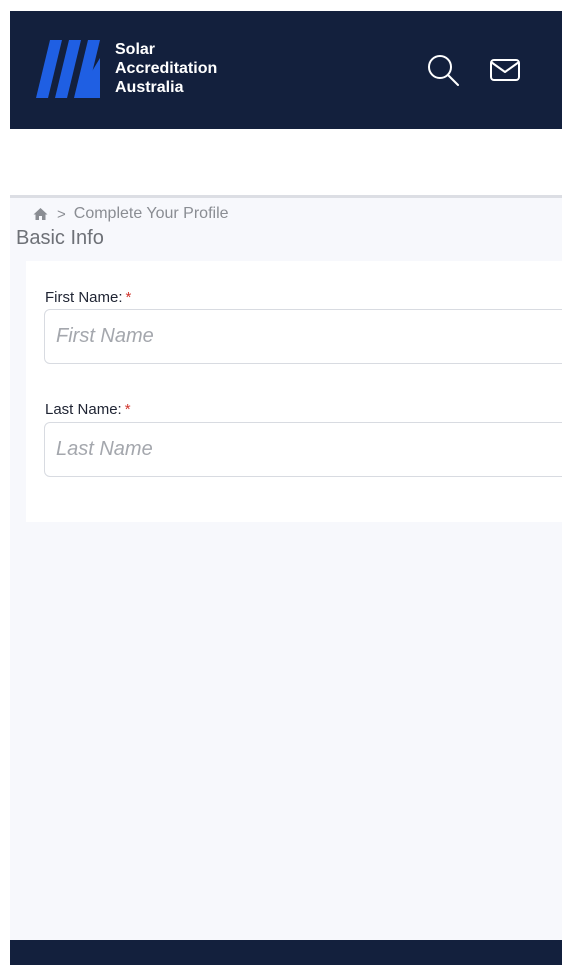  What do you see at coordinates (286, 163) in the screenshot?
I see `subheader-band` at bounding box center [286, 163].